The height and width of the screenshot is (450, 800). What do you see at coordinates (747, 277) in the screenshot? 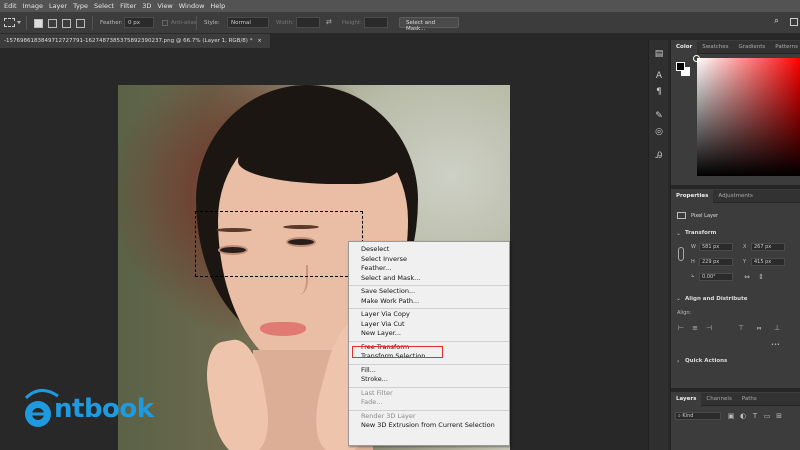
I see `flip-horizontal-icon: ⇔` at bounding box center [747, 277].